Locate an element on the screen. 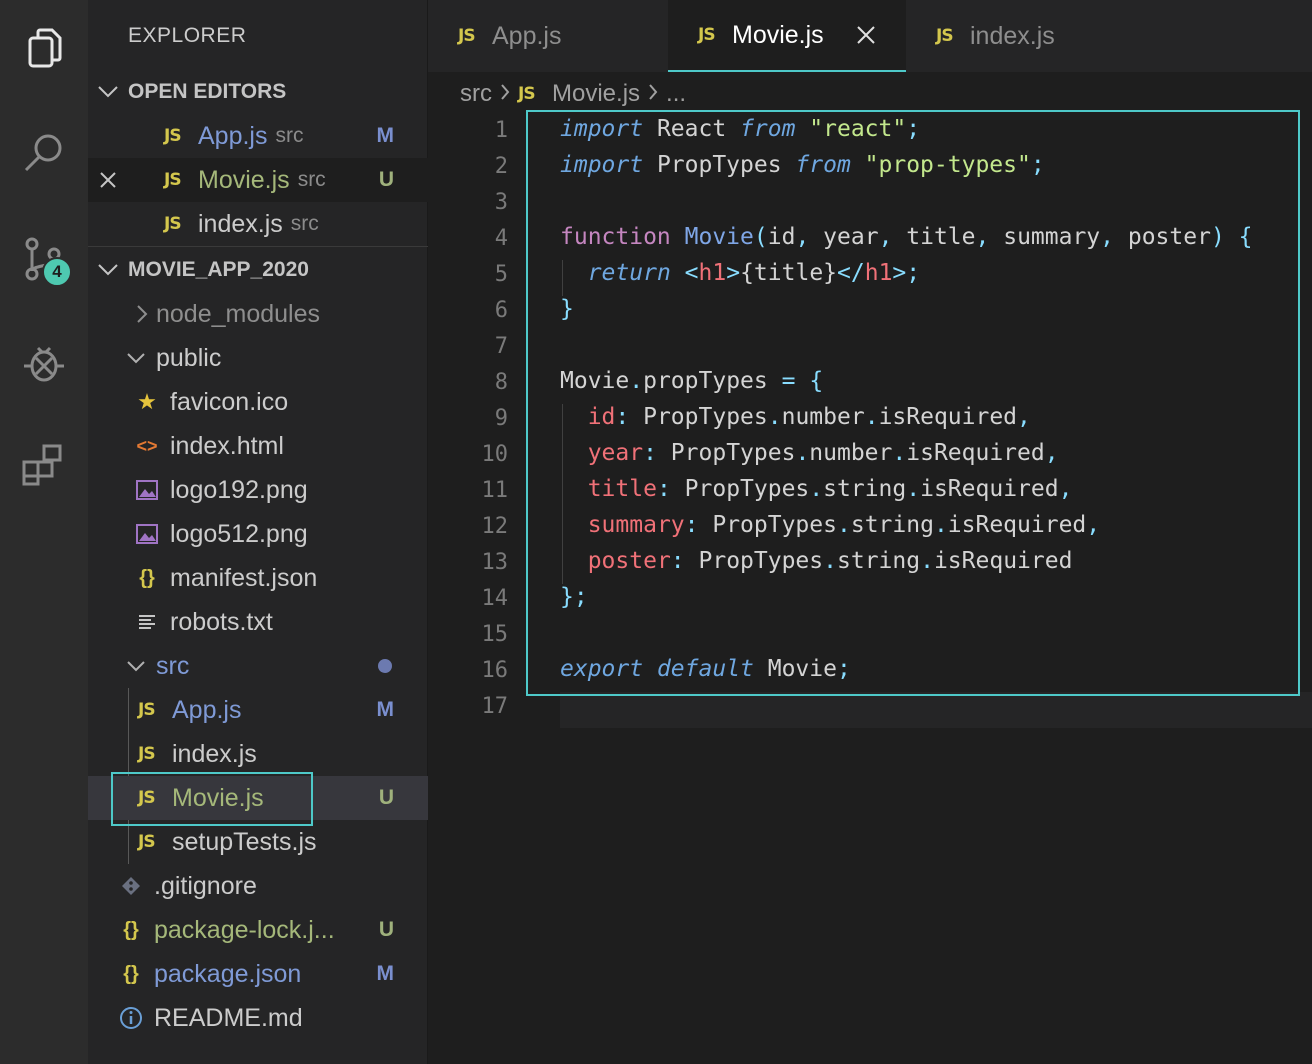 The image size is (1312, 1064). code-line: poster: PropTypes.string.isRequired is located at coordinates (830, 561).